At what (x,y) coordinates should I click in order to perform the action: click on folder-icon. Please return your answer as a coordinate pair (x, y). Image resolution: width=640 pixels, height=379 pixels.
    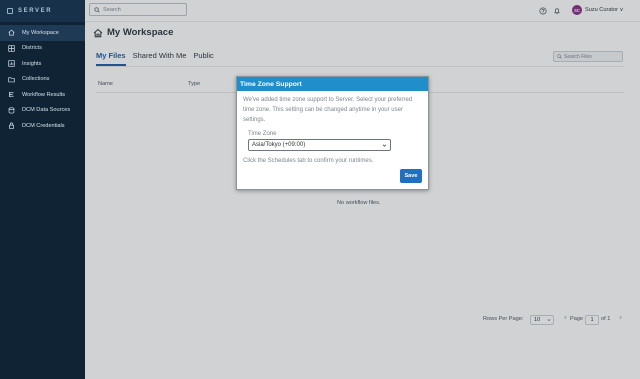
    Looking at the image, I should click on (11, 79).